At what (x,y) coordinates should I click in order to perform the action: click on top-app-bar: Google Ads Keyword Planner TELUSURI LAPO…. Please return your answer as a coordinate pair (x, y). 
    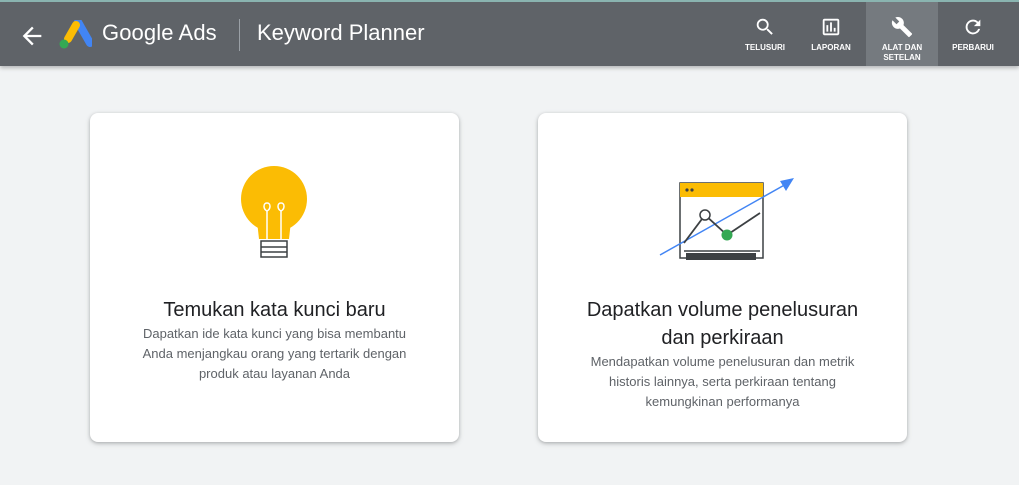
    Looking at the image, I should click on (509, 33).